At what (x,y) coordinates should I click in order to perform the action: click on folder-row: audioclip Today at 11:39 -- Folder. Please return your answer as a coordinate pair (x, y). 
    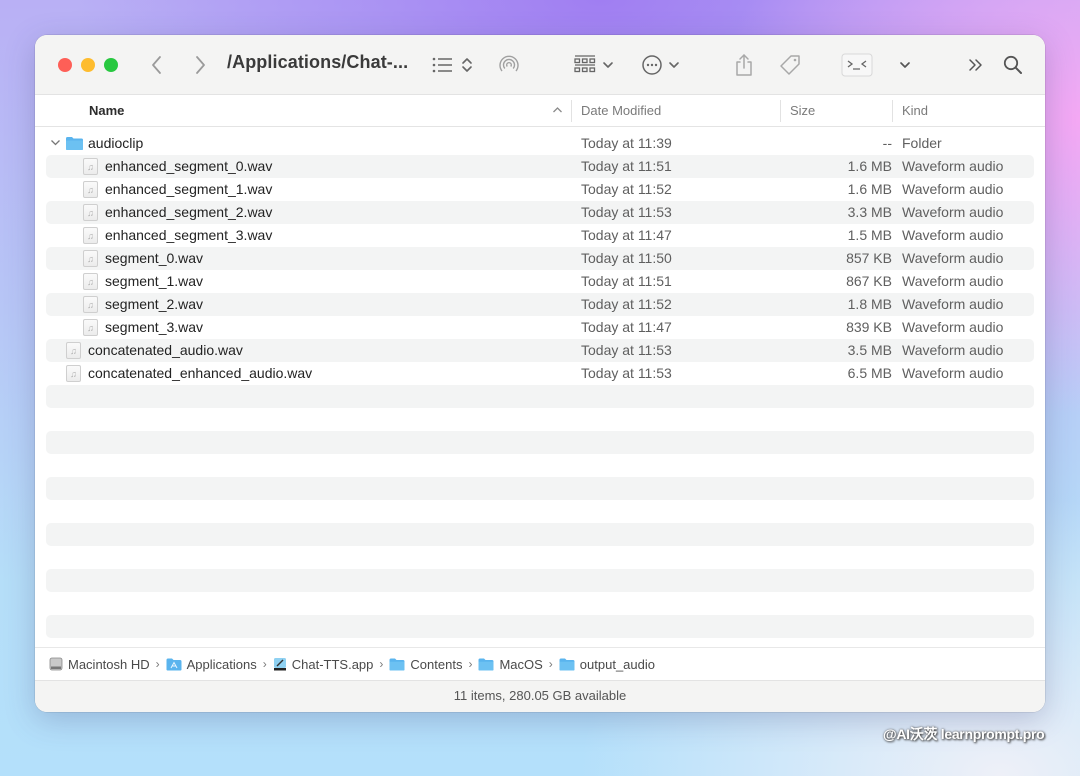
    Looking at the image, I should click on (540, 143).